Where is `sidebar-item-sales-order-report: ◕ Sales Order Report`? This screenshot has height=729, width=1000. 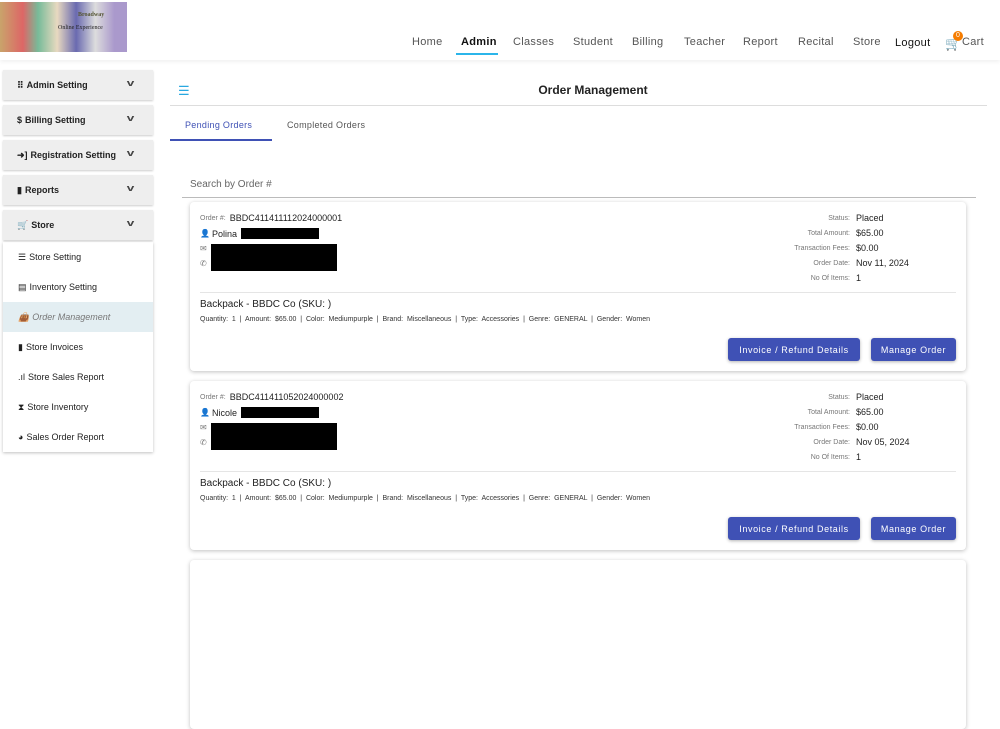
sidebar-item-sales-order-report: ◕ Sales Order Report is located at coordinates (78, 437).